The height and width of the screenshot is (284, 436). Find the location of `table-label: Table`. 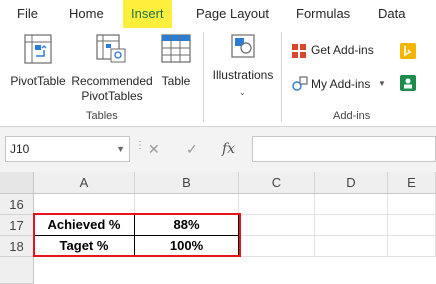

table-label: Table is located at coordinates (176, 81).